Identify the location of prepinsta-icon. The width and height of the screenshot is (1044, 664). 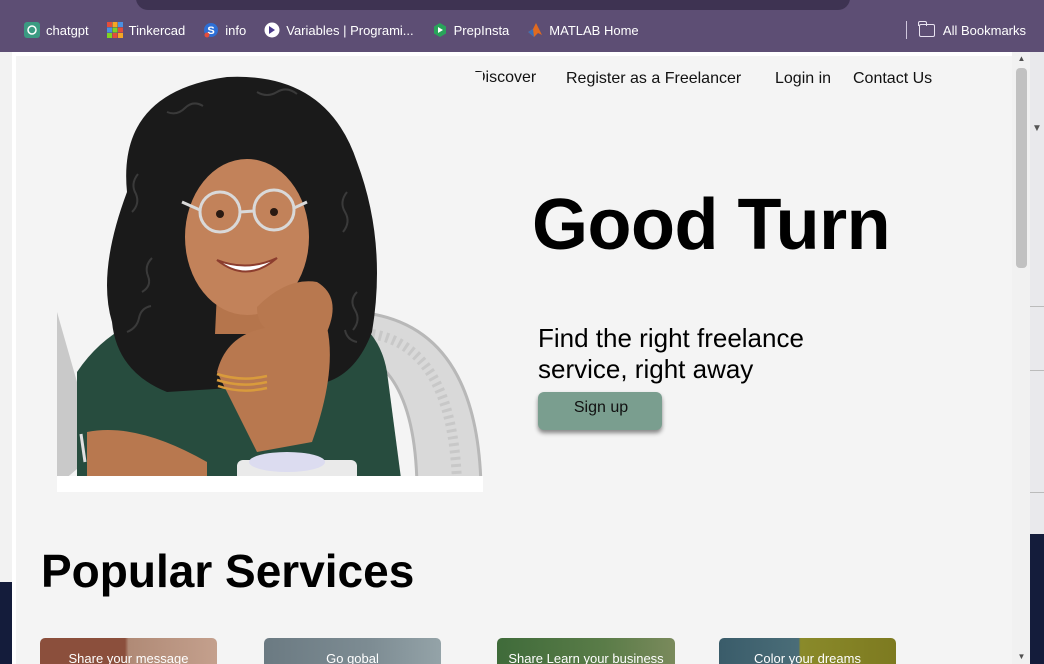
(440, 30).